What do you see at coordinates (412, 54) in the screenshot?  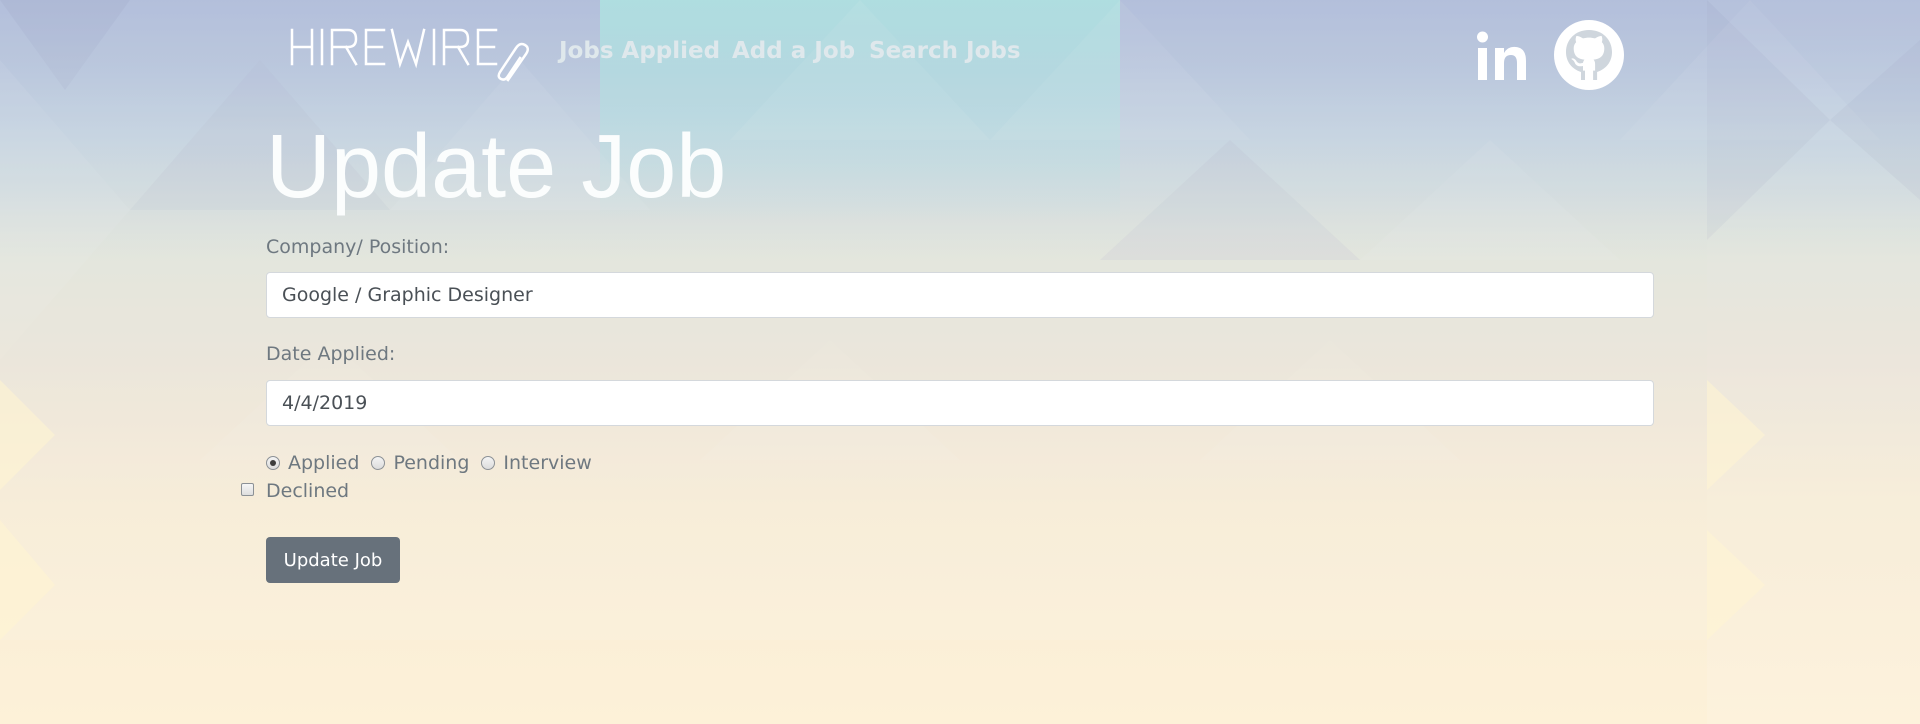 I see `hirewire-logo` at bounding box center [412, 54].